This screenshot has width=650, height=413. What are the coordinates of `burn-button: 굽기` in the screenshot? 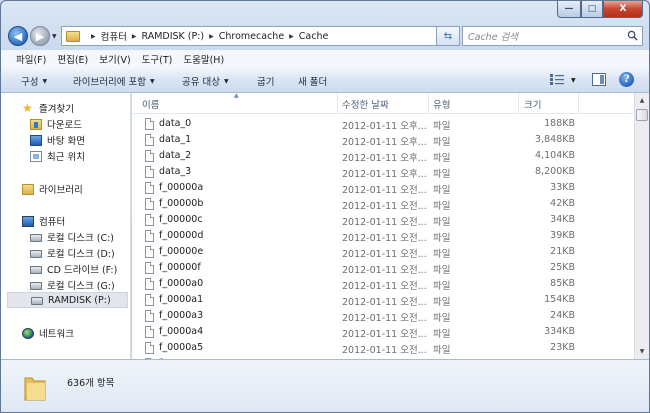 It's located at (265, 81).